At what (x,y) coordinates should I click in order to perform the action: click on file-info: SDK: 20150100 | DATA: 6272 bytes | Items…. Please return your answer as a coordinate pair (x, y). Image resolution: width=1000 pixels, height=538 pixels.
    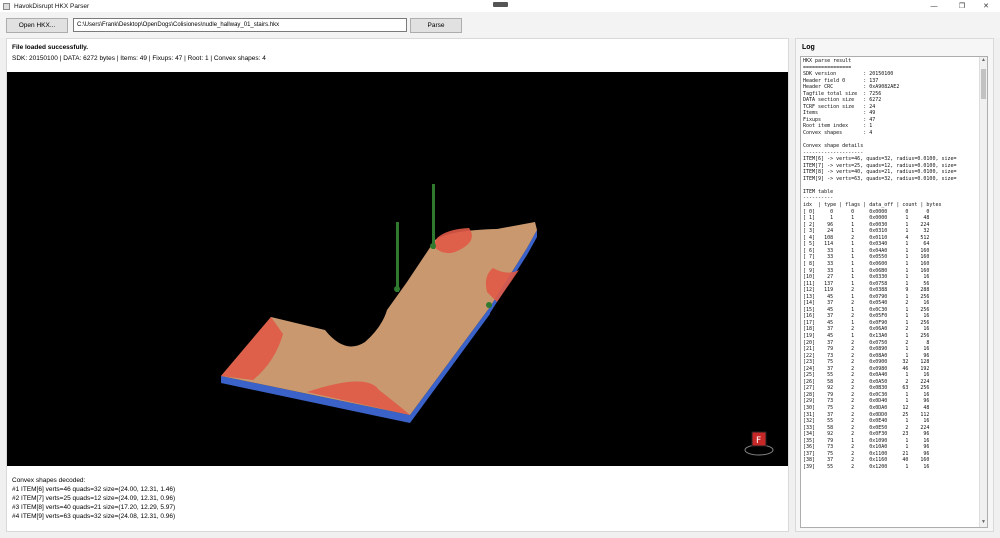
    Looking at the image, I should click on (139, 58).